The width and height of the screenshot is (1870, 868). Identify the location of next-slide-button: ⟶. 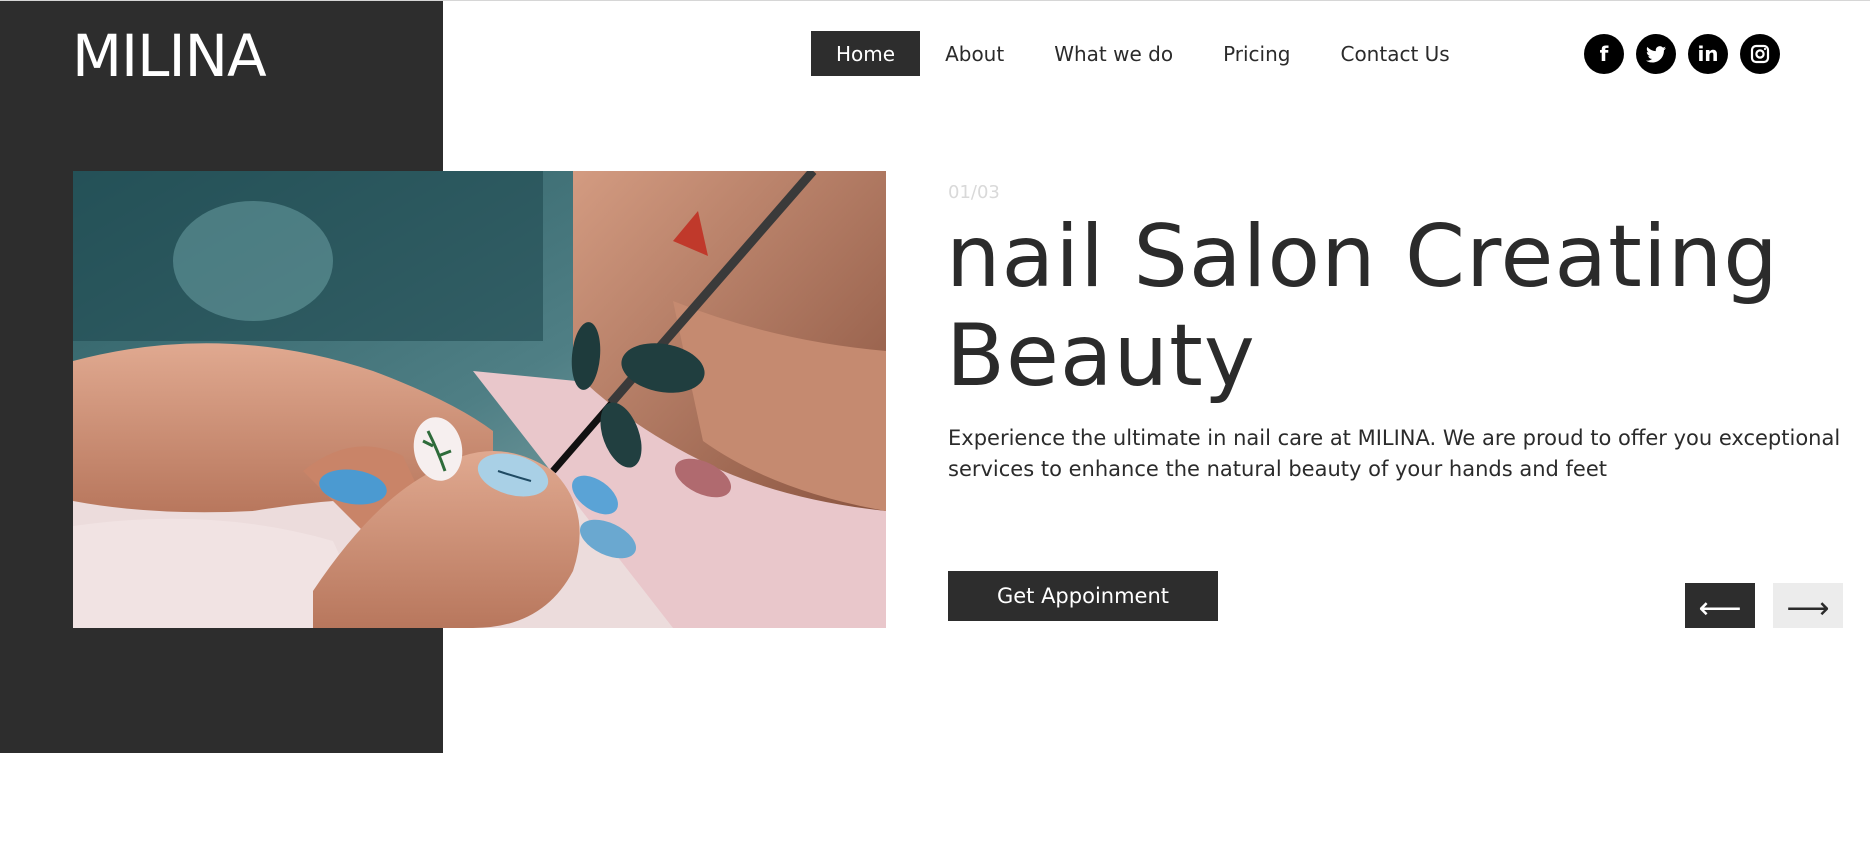
(1808, 605).